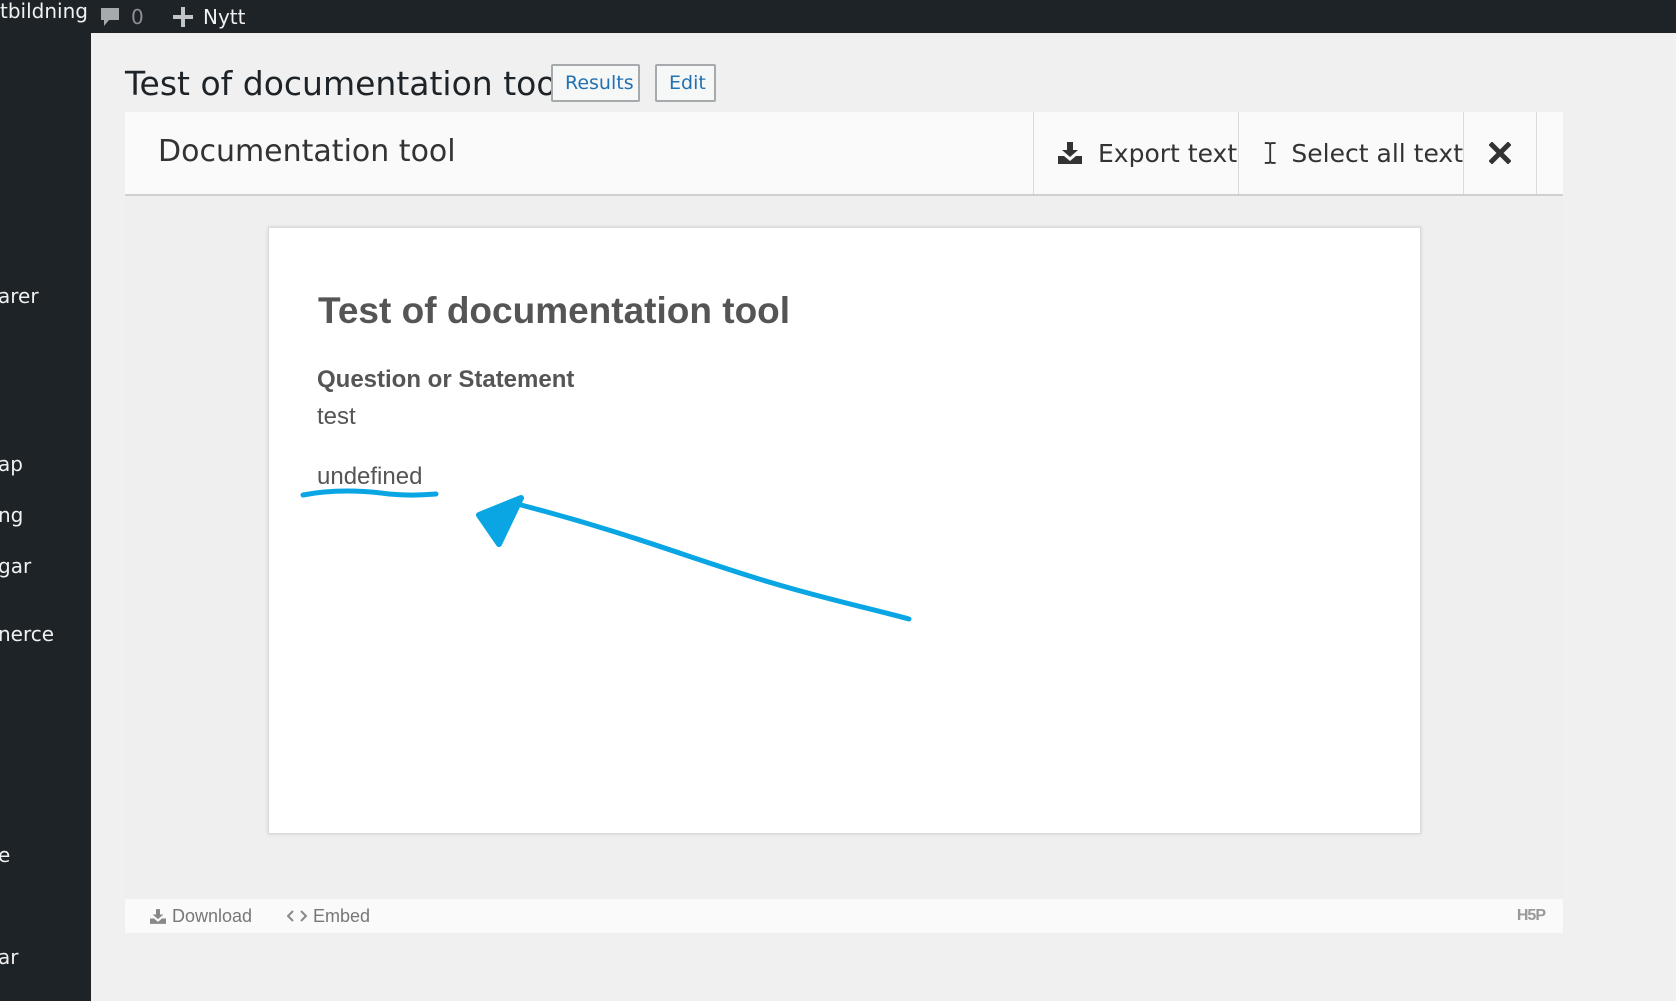 The width and height of the screenshot is (1676, 1001). I want to click on close-icon, so click(1500, 153).